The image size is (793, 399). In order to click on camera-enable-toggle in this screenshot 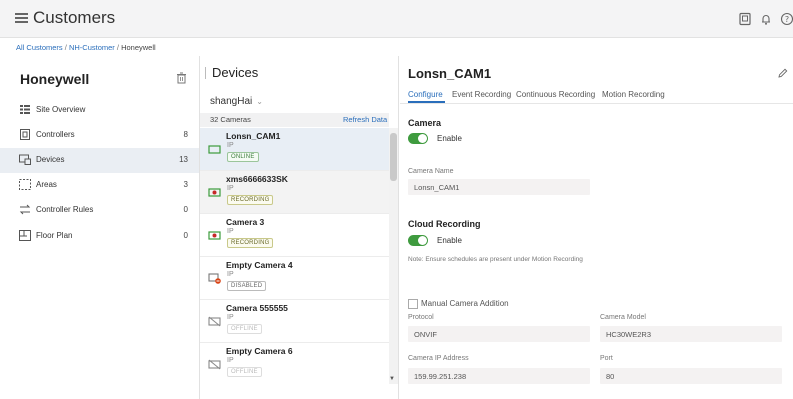, I will do `click(418, 138)`.